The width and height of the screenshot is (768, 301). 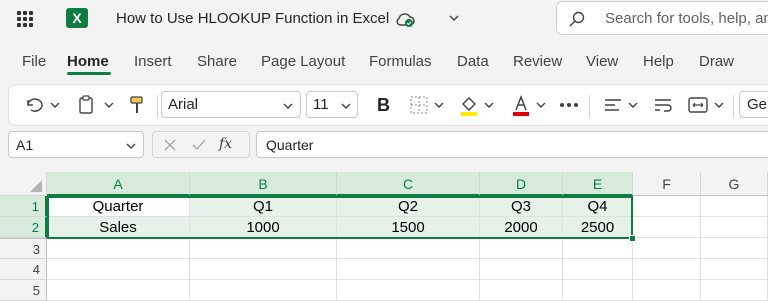 I want to click on cell-g2, so click(x=734, y=227).